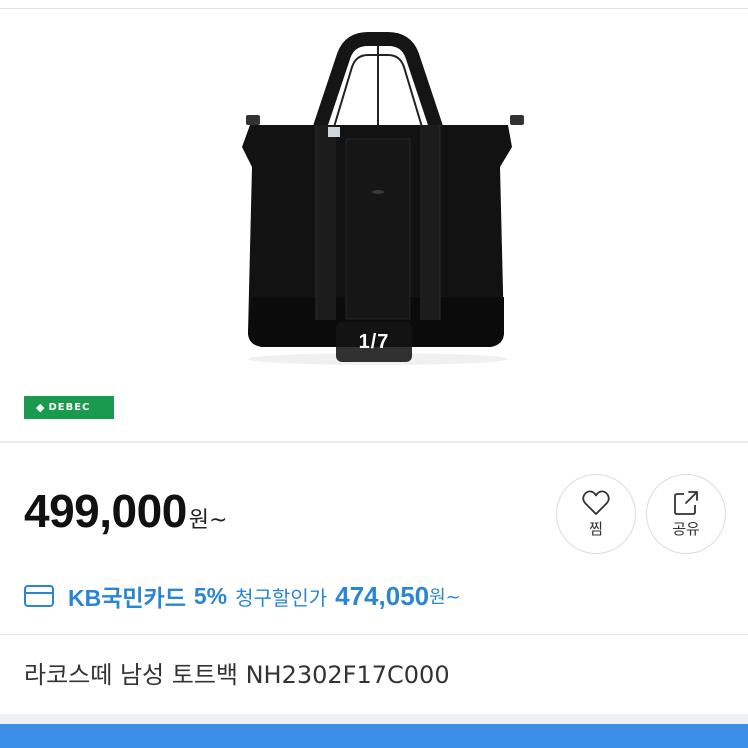  I want to click on sale-price-amount: 474,050, so click(382, 595).